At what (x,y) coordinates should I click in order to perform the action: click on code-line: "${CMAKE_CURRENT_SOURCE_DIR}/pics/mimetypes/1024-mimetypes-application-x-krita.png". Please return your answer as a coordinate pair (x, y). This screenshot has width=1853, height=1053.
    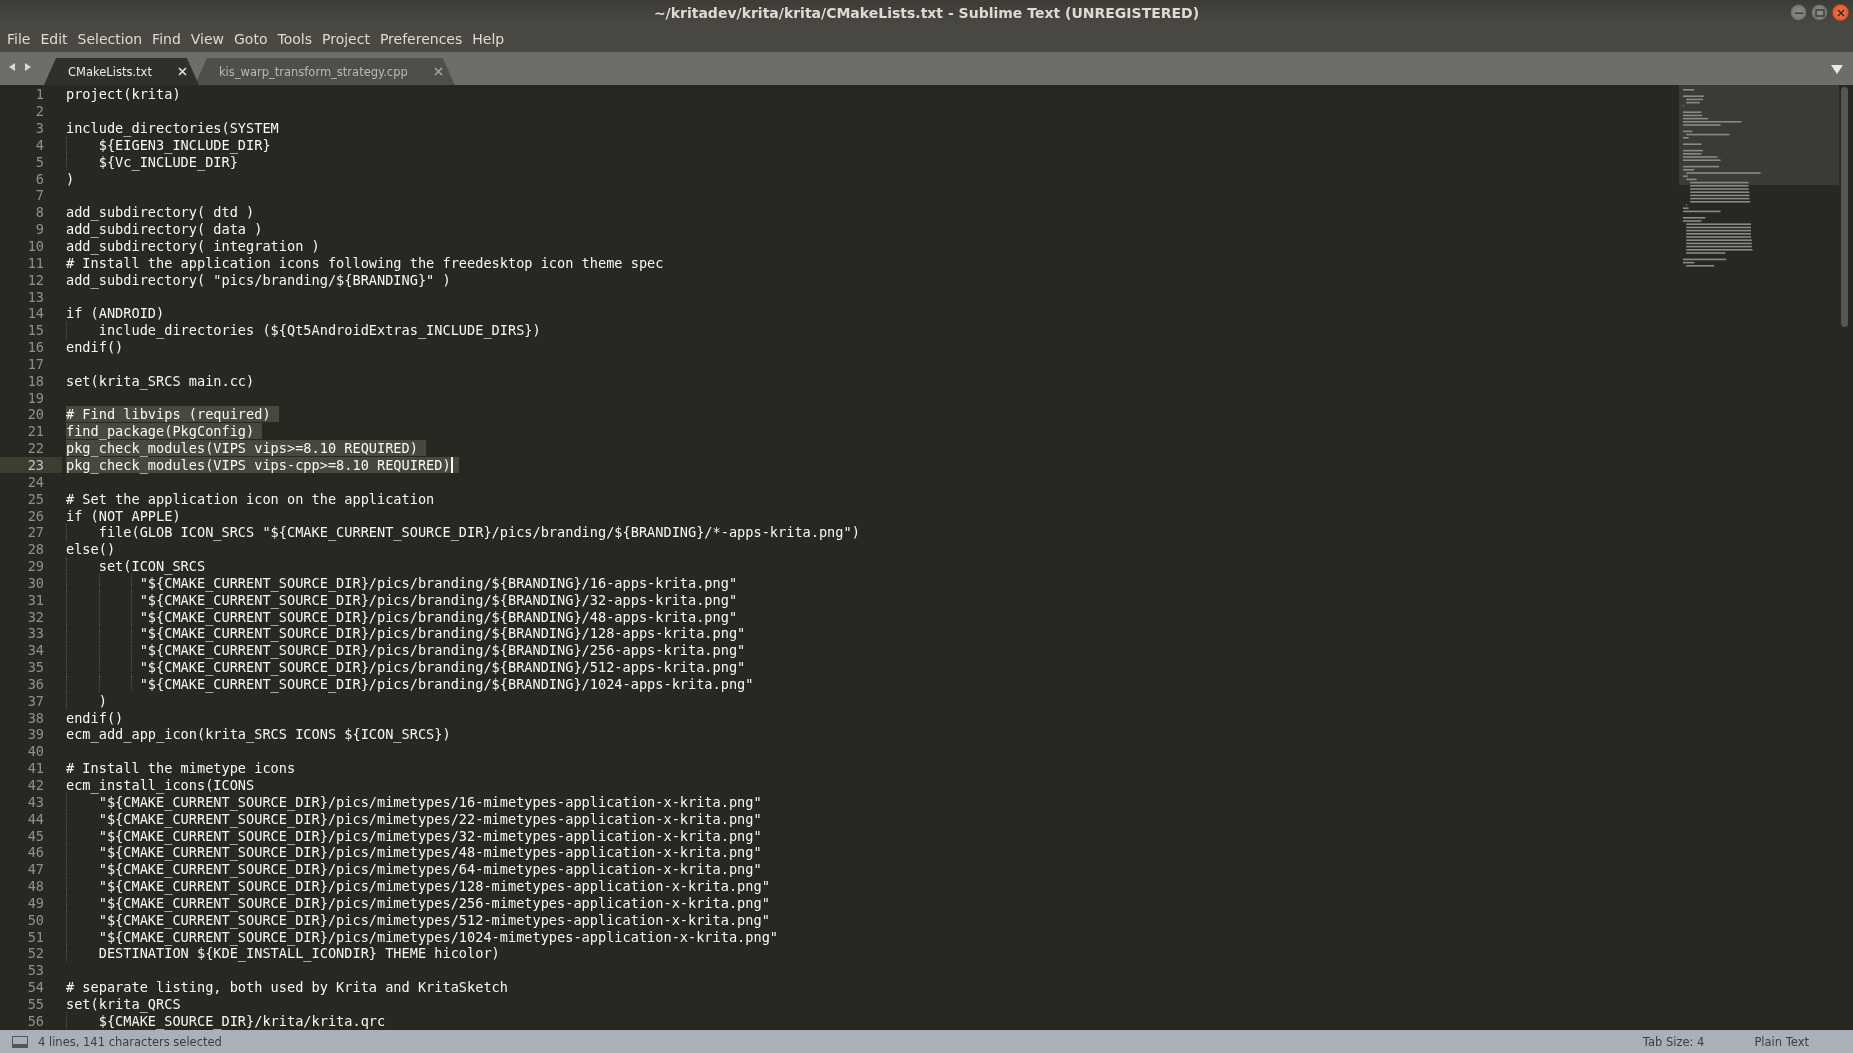
    Looking at the image, I should click on (438, 936).